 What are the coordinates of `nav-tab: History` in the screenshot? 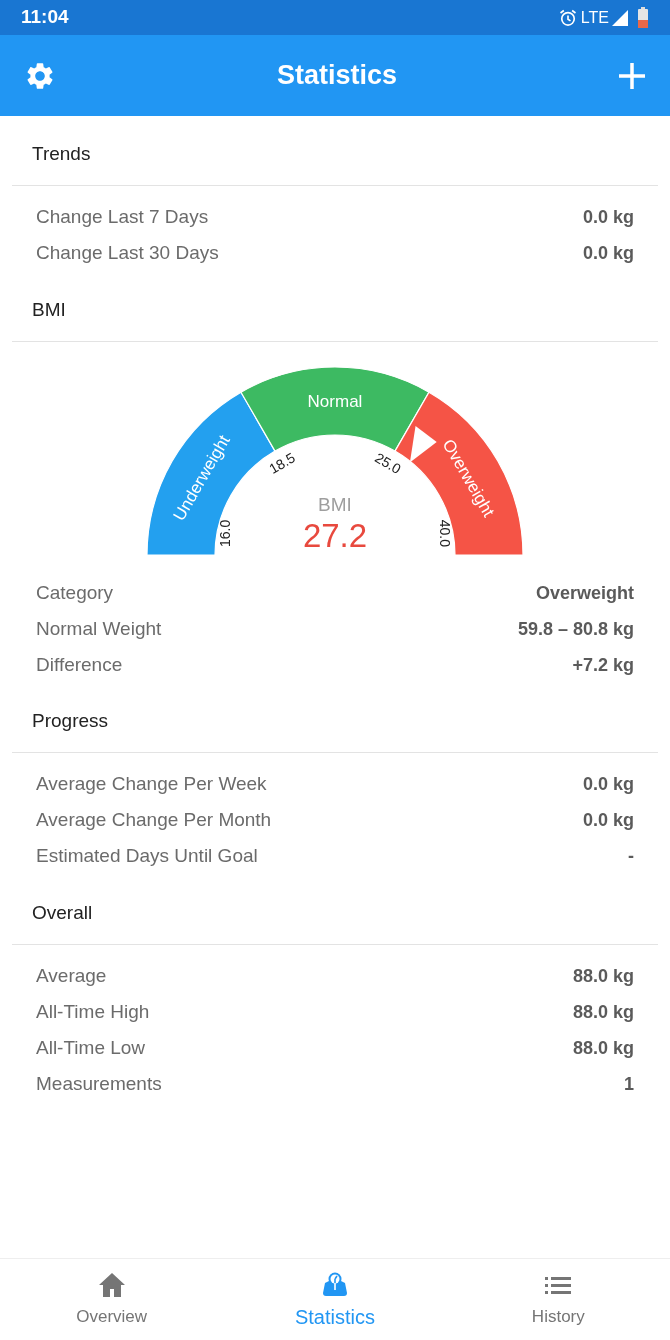 It's located at (558, 1299).